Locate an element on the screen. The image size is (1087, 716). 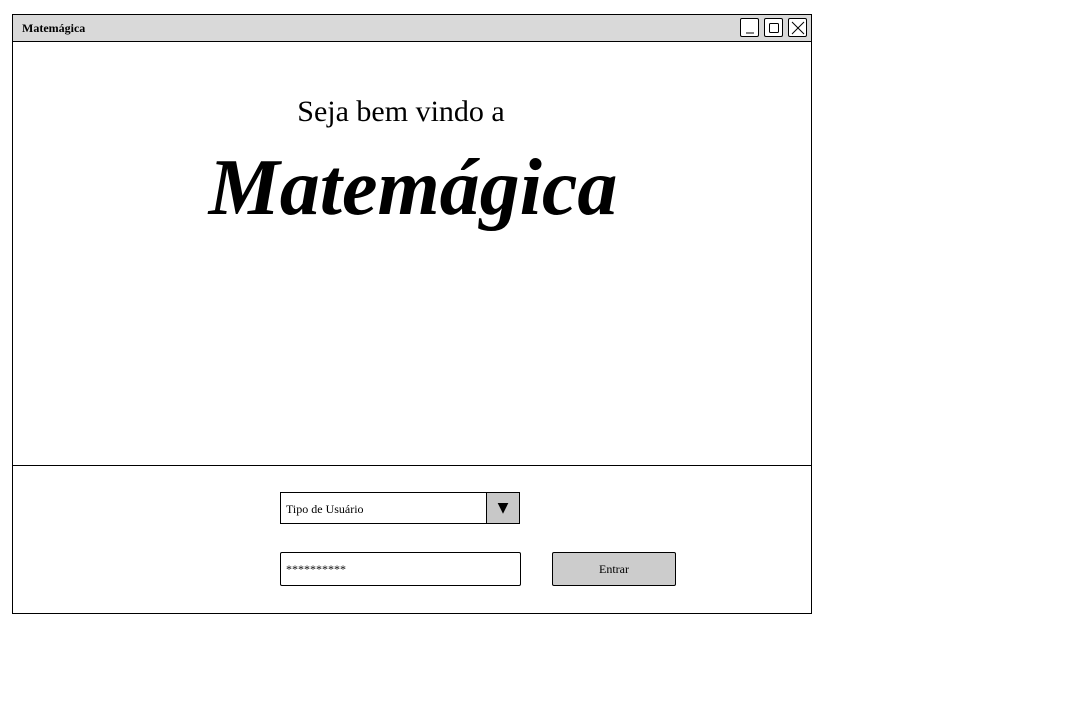
title-bar: Matemágica is located at coordinates (412, 28).